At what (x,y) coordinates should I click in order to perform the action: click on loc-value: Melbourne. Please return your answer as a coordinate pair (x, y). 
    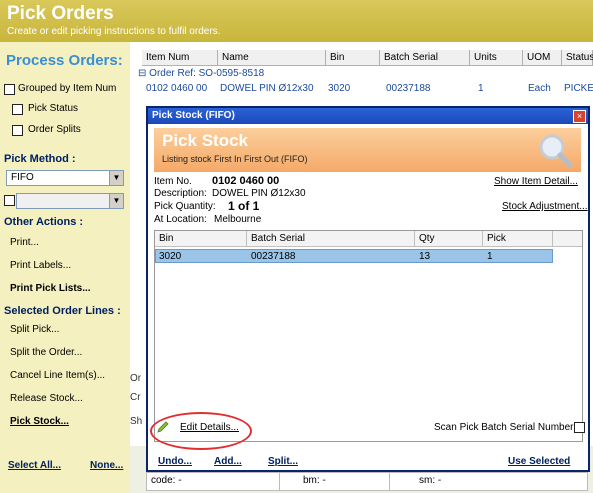
    Looking at the image, I should click on (238, 219).